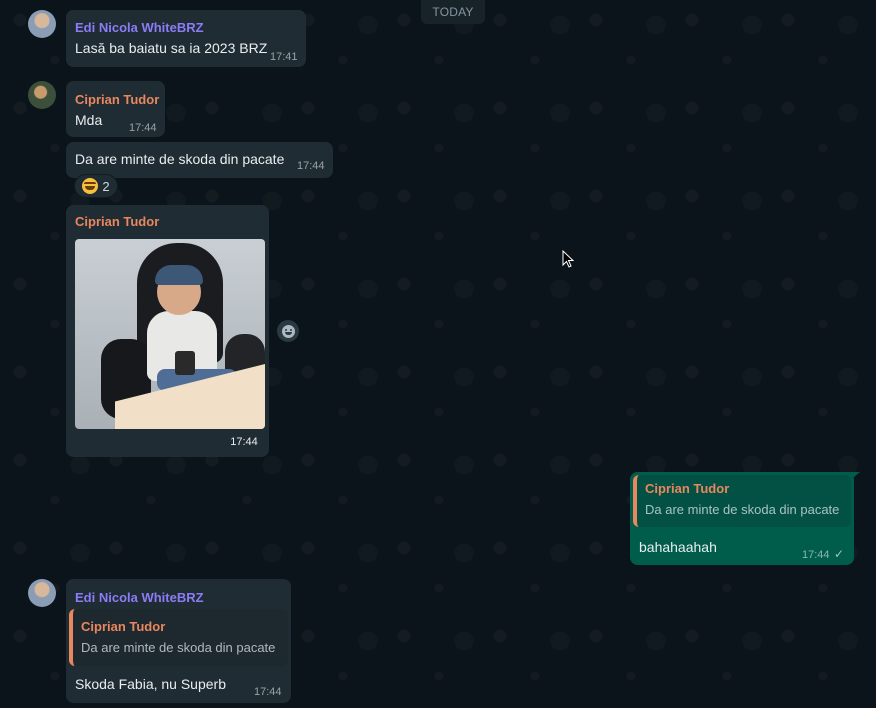 The image size is (876, 708). I want to click on laughing-tears-emoji-icon, so click(90, 186).